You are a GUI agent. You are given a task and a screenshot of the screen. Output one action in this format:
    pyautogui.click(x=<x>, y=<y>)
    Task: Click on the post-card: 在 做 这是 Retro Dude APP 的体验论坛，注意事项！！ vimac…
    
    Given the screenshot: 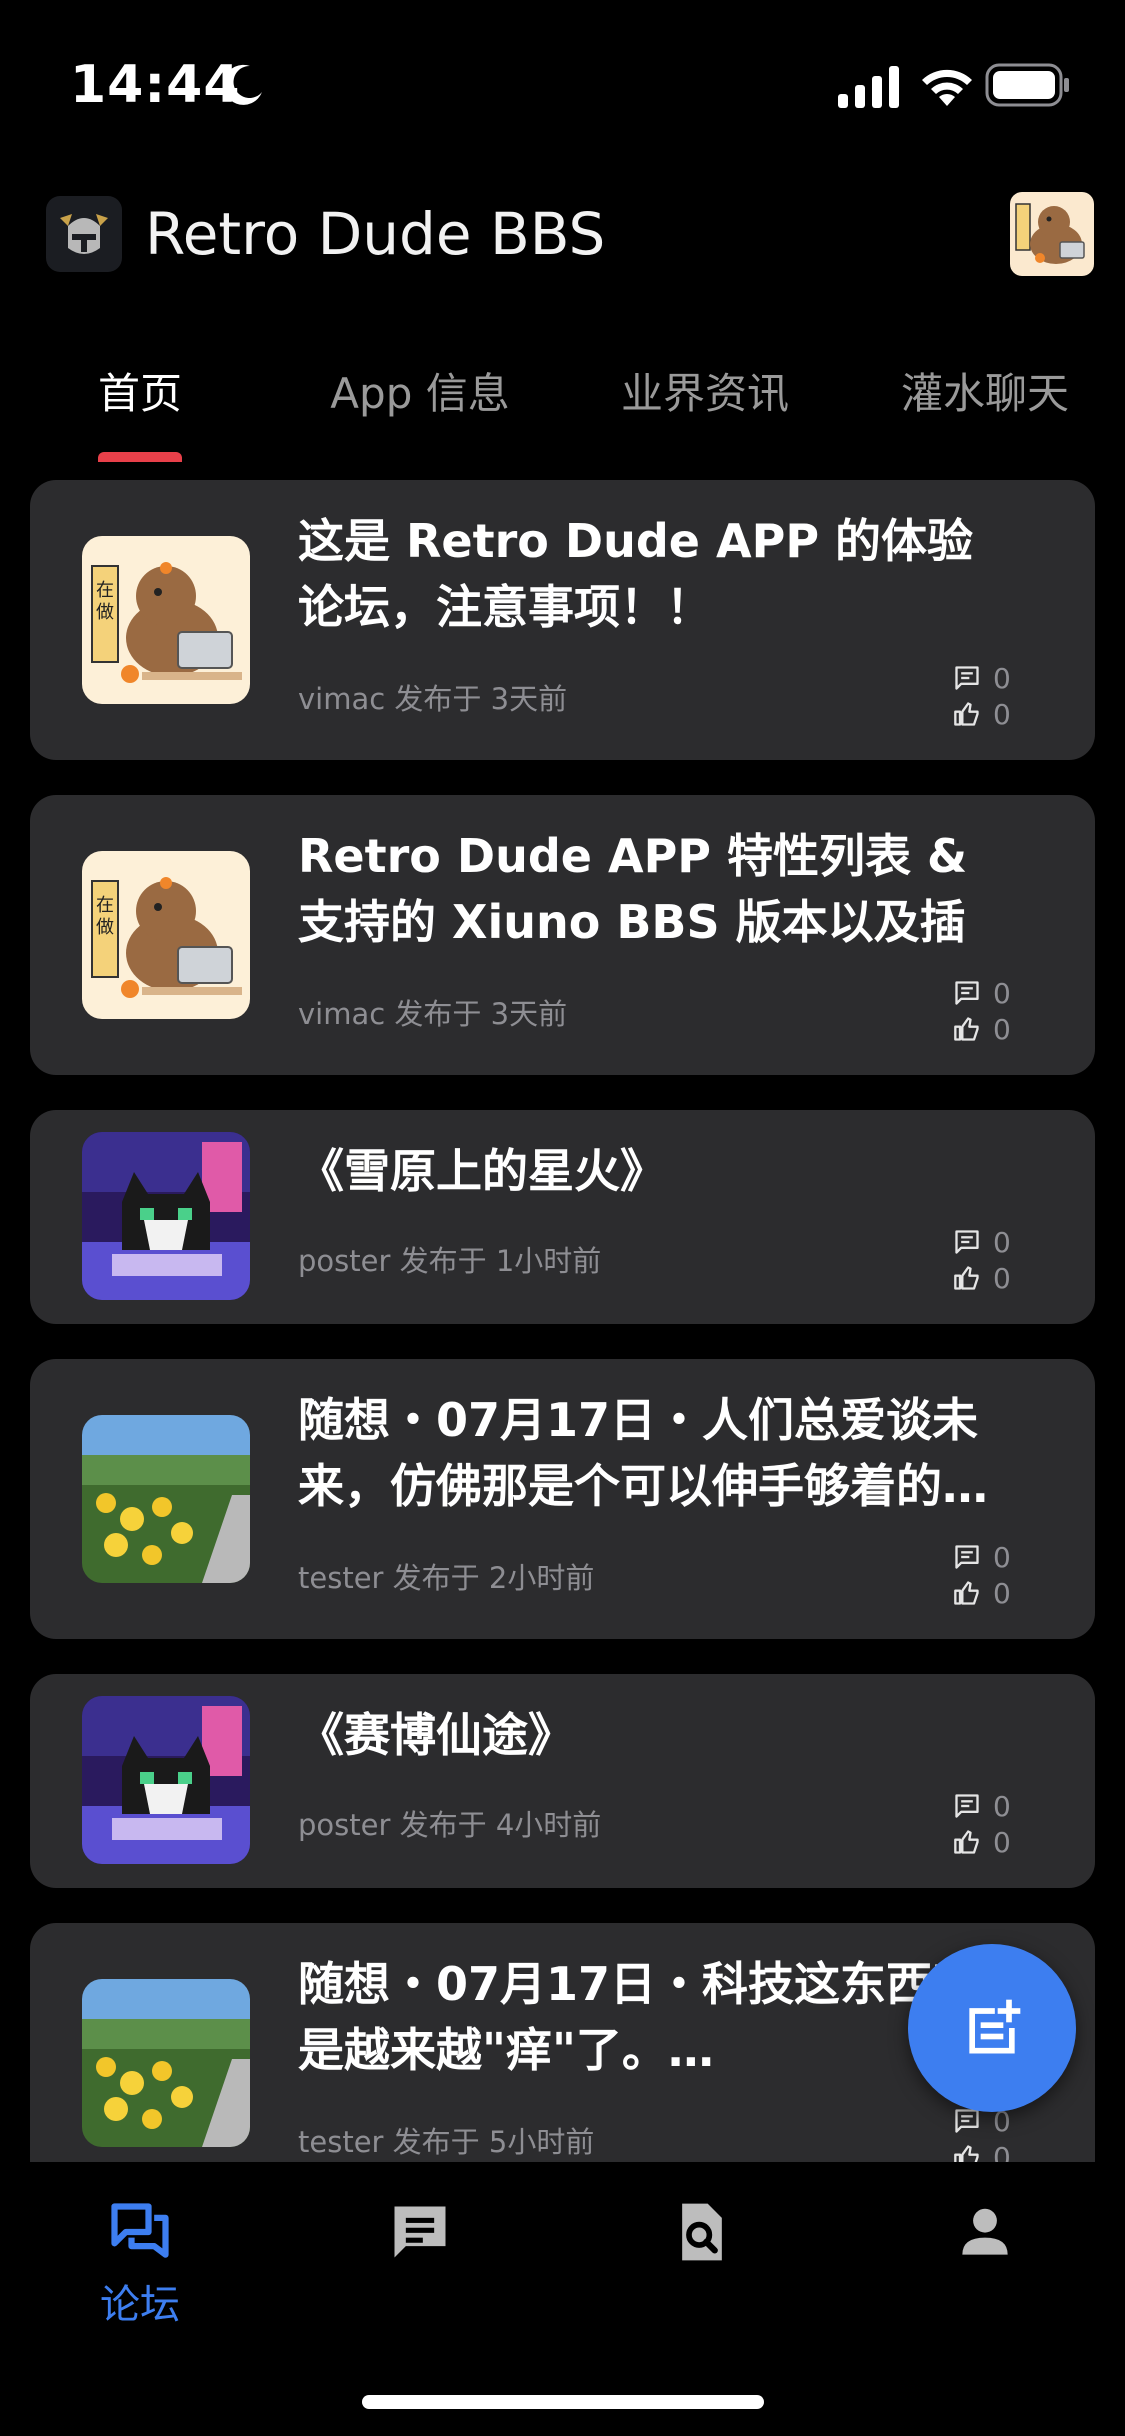 What is the action you would take?
    pyautogui.click(x=562, y=620)
    